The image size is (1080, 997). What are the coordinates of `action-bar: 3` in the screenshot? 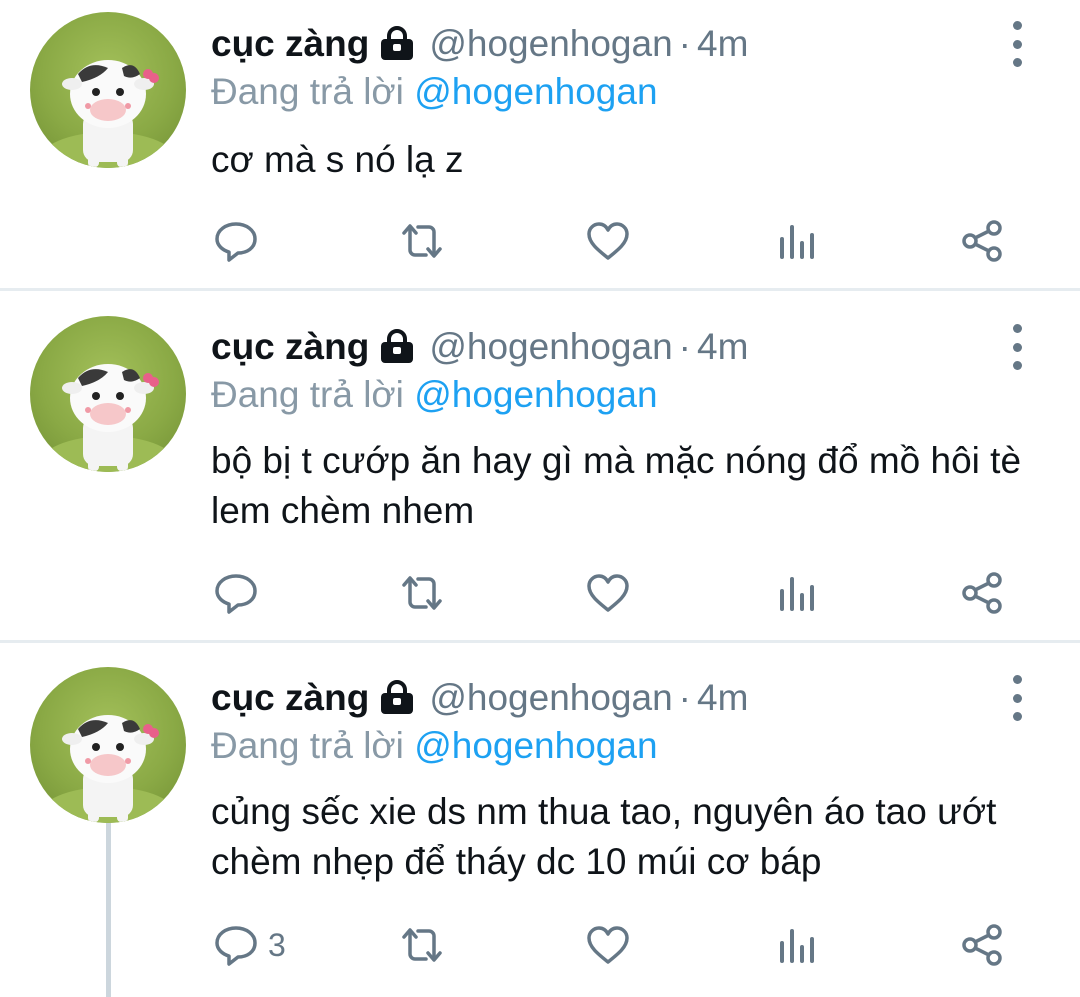 It's located at (540, 945).